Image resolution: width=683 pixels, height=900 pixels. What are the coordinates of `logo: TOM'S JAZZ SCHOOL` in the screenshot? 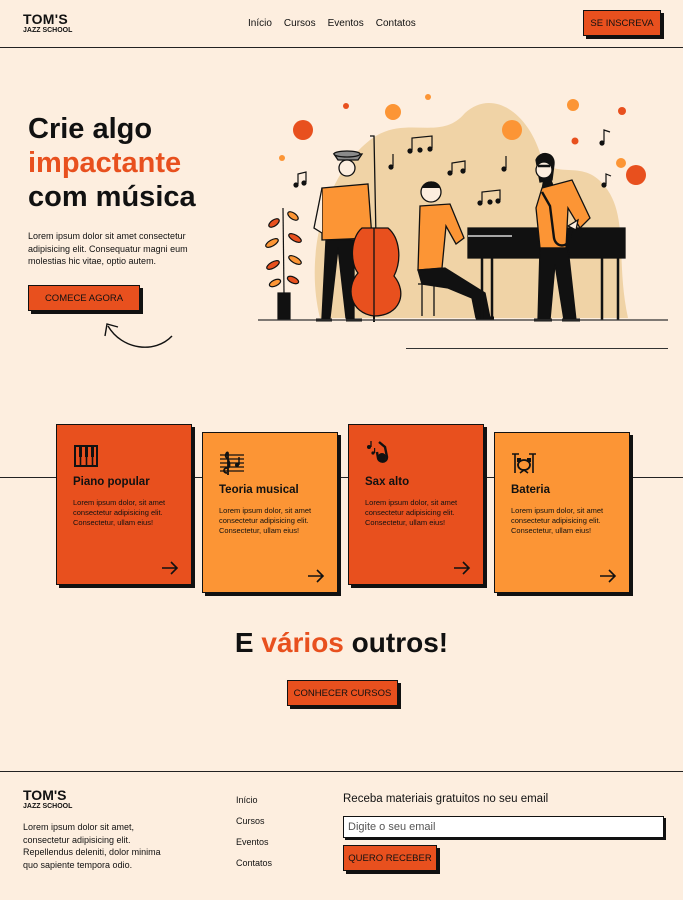 It's located at (47, 23).